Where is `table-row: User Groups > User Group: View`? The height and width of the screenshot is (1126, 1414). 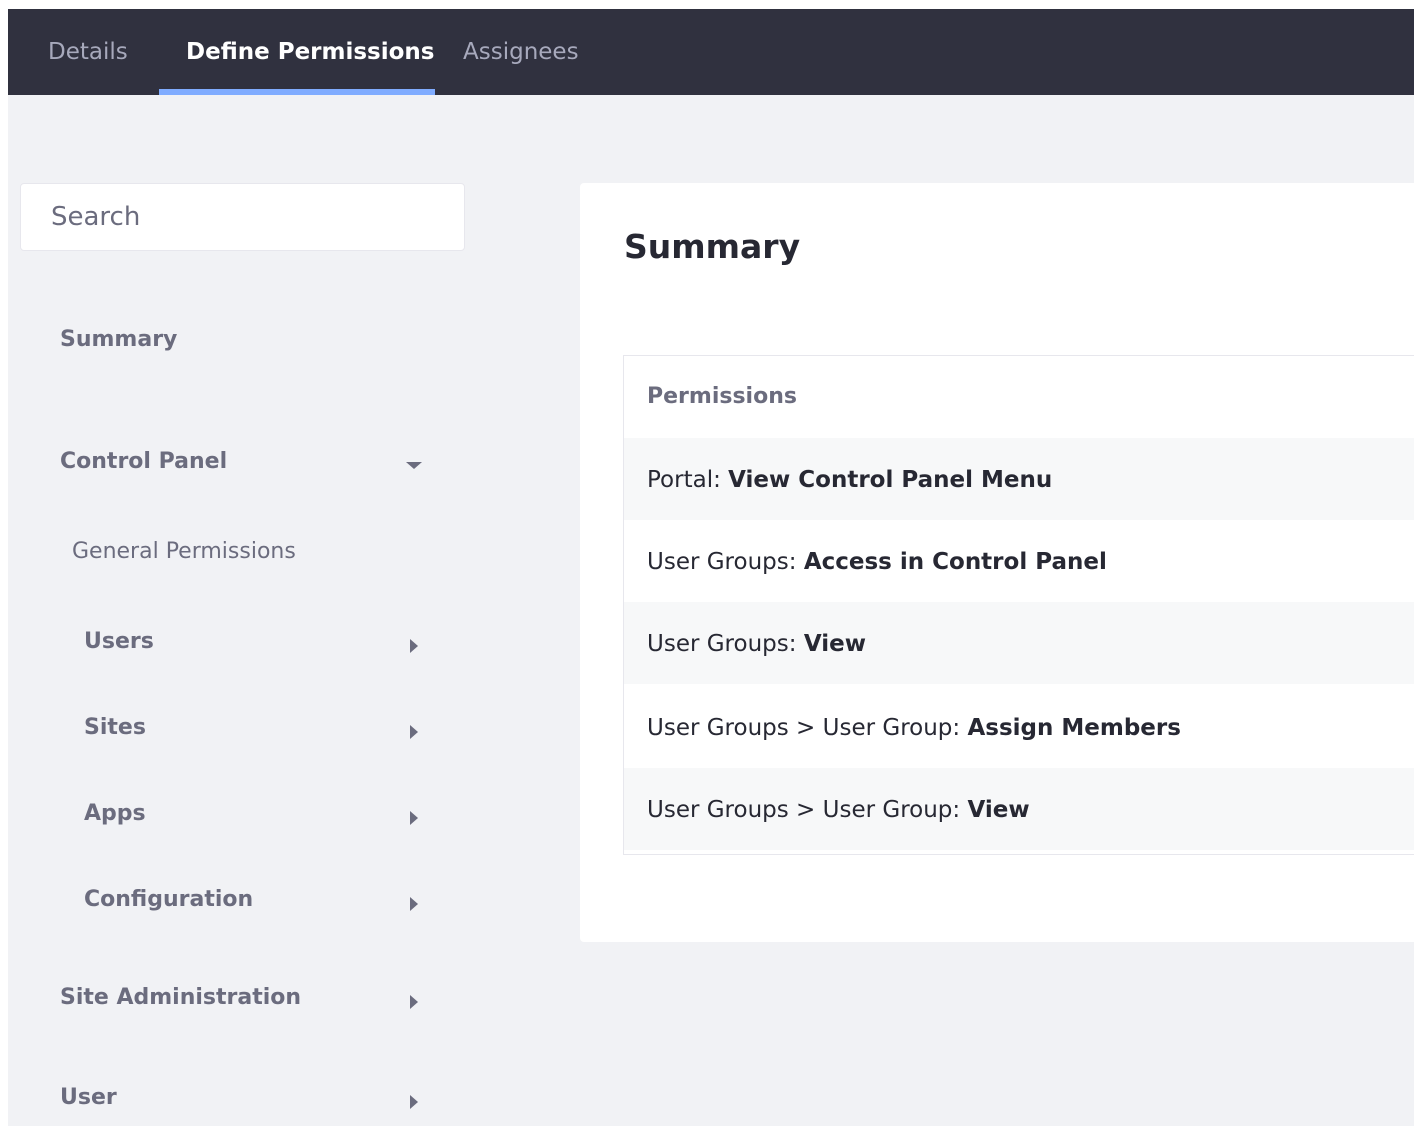 table-row: User Groups > User Group: View is located at coordinates (1019, 809).